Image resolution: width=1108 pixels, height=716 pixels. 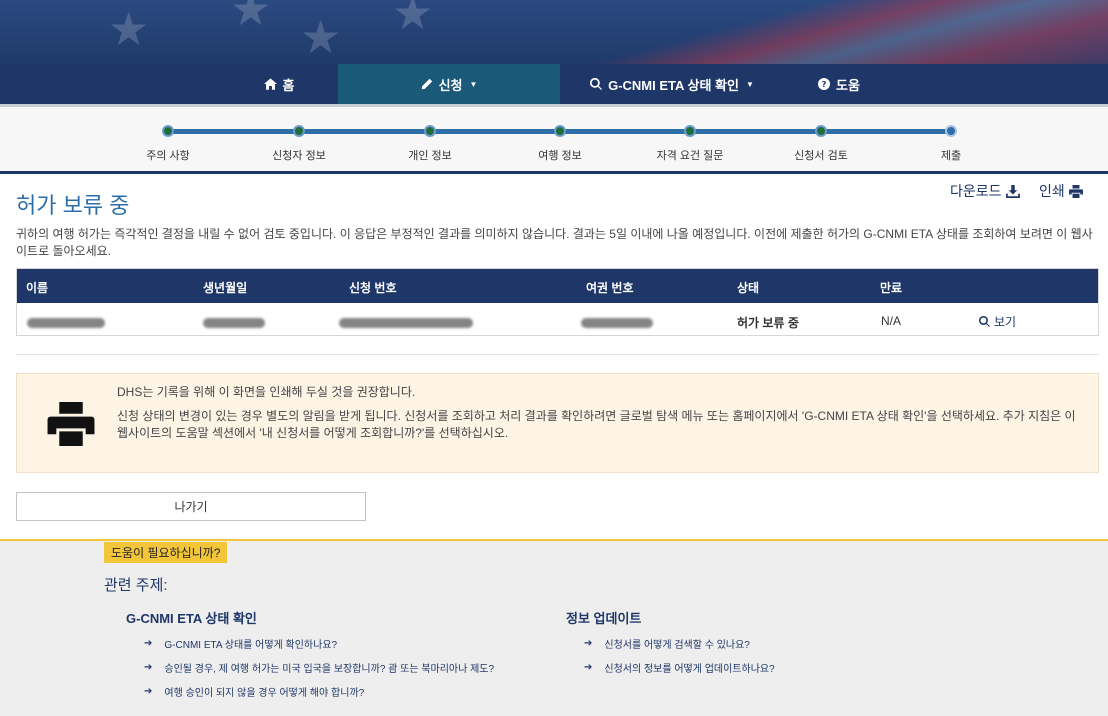 I want to click on nav-status-check: G-CNMI ETA 상태 확인 ▼, so click(x=672, y=84).